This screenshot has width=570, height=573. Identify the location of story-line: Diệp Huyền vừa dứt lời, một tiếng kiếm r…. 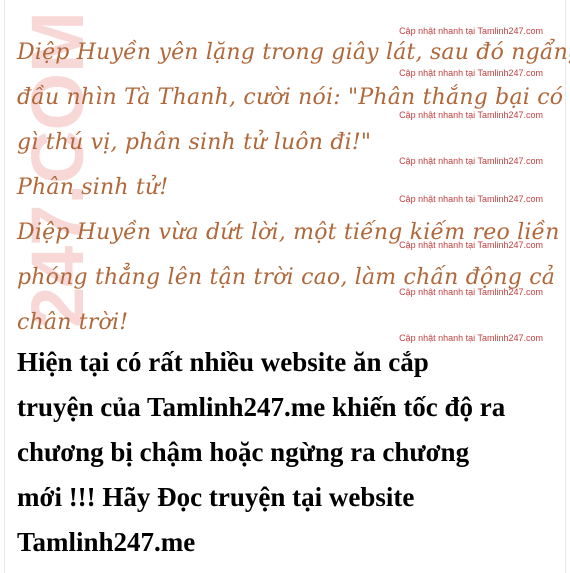
(288, 232).